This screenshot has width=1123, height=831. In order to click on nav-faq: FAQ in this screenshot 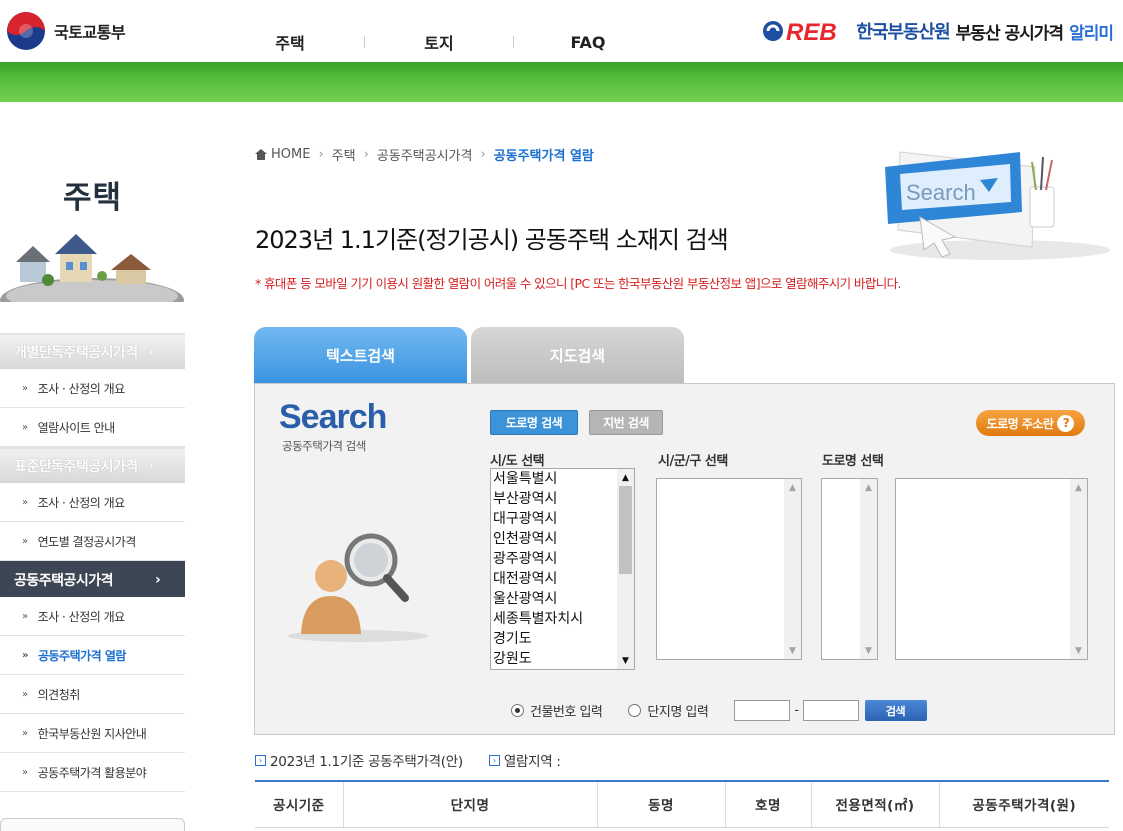, I will do `click(588, 42)`.